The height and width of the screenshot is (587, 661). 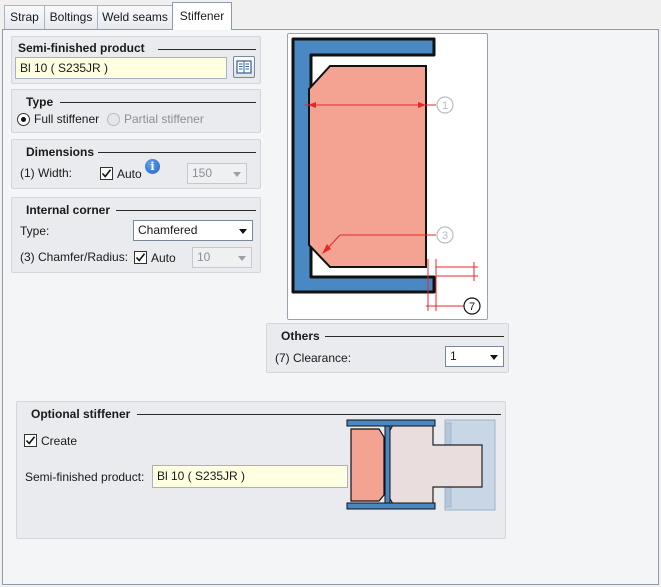 I want to click on width-value: 150, so click(x=202, y=173).